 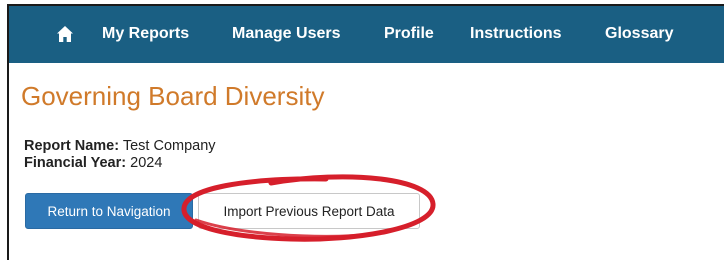 I want to click on return-to-navigation-button: Return to Navigation, so click(x=109, y=211).